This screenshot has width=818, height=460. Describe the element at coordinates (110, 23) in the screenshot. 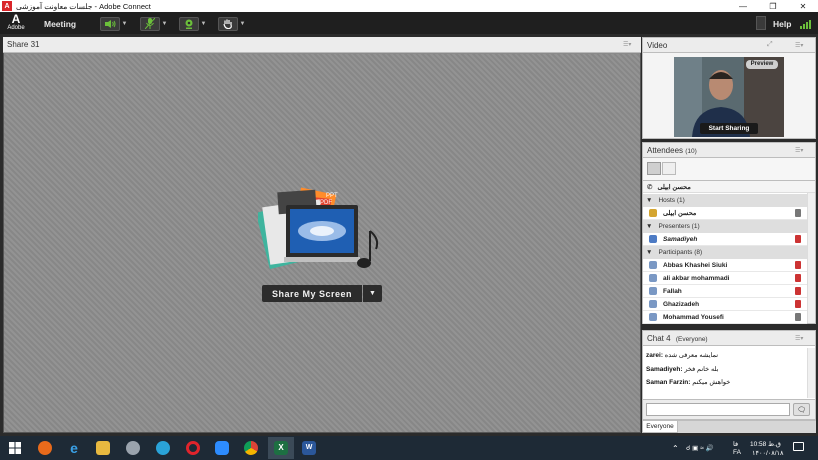

I see `speaker-icon` at that location.